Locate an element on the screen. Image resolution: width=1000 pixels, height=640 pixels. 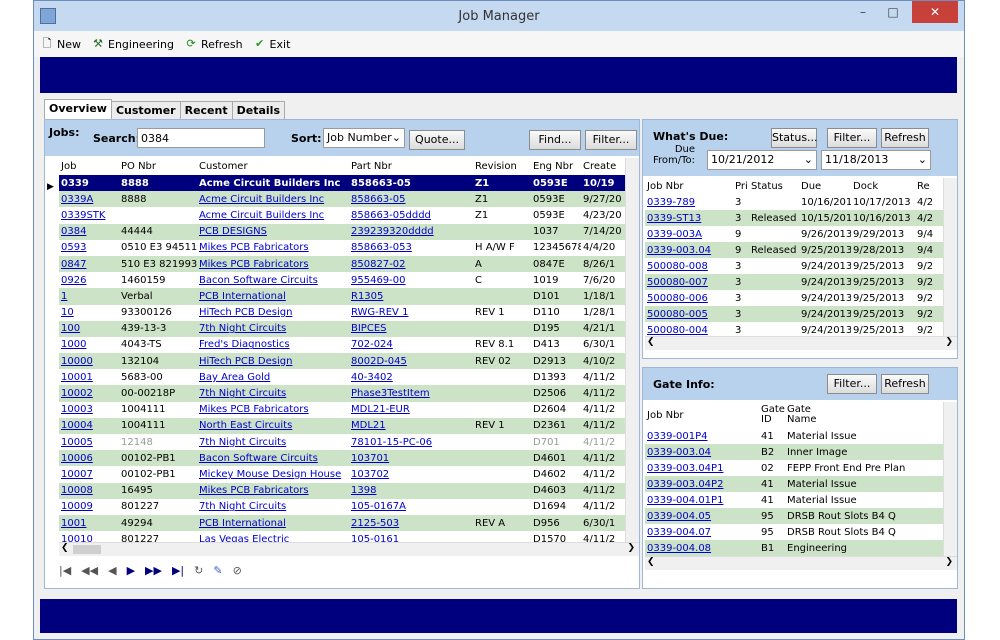
job-link: 10009 is located at coordinates (77, 506).